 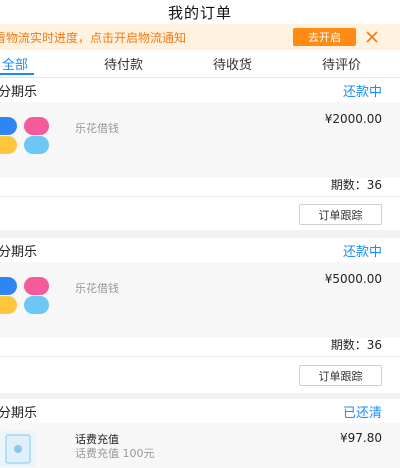 I want to click on order-status: 已还清, so click(x=362, y=413).